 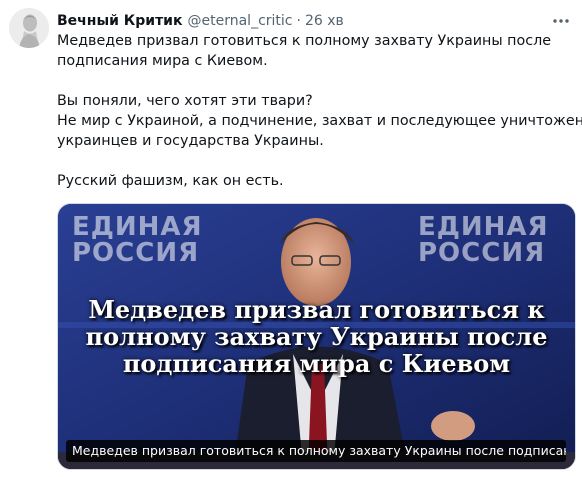 What do you see at coordinates (170, 181) in the screenshot?
I see `tweet-text-line: Русский фашизм, как он есть.` at bounding box center [170, 181].